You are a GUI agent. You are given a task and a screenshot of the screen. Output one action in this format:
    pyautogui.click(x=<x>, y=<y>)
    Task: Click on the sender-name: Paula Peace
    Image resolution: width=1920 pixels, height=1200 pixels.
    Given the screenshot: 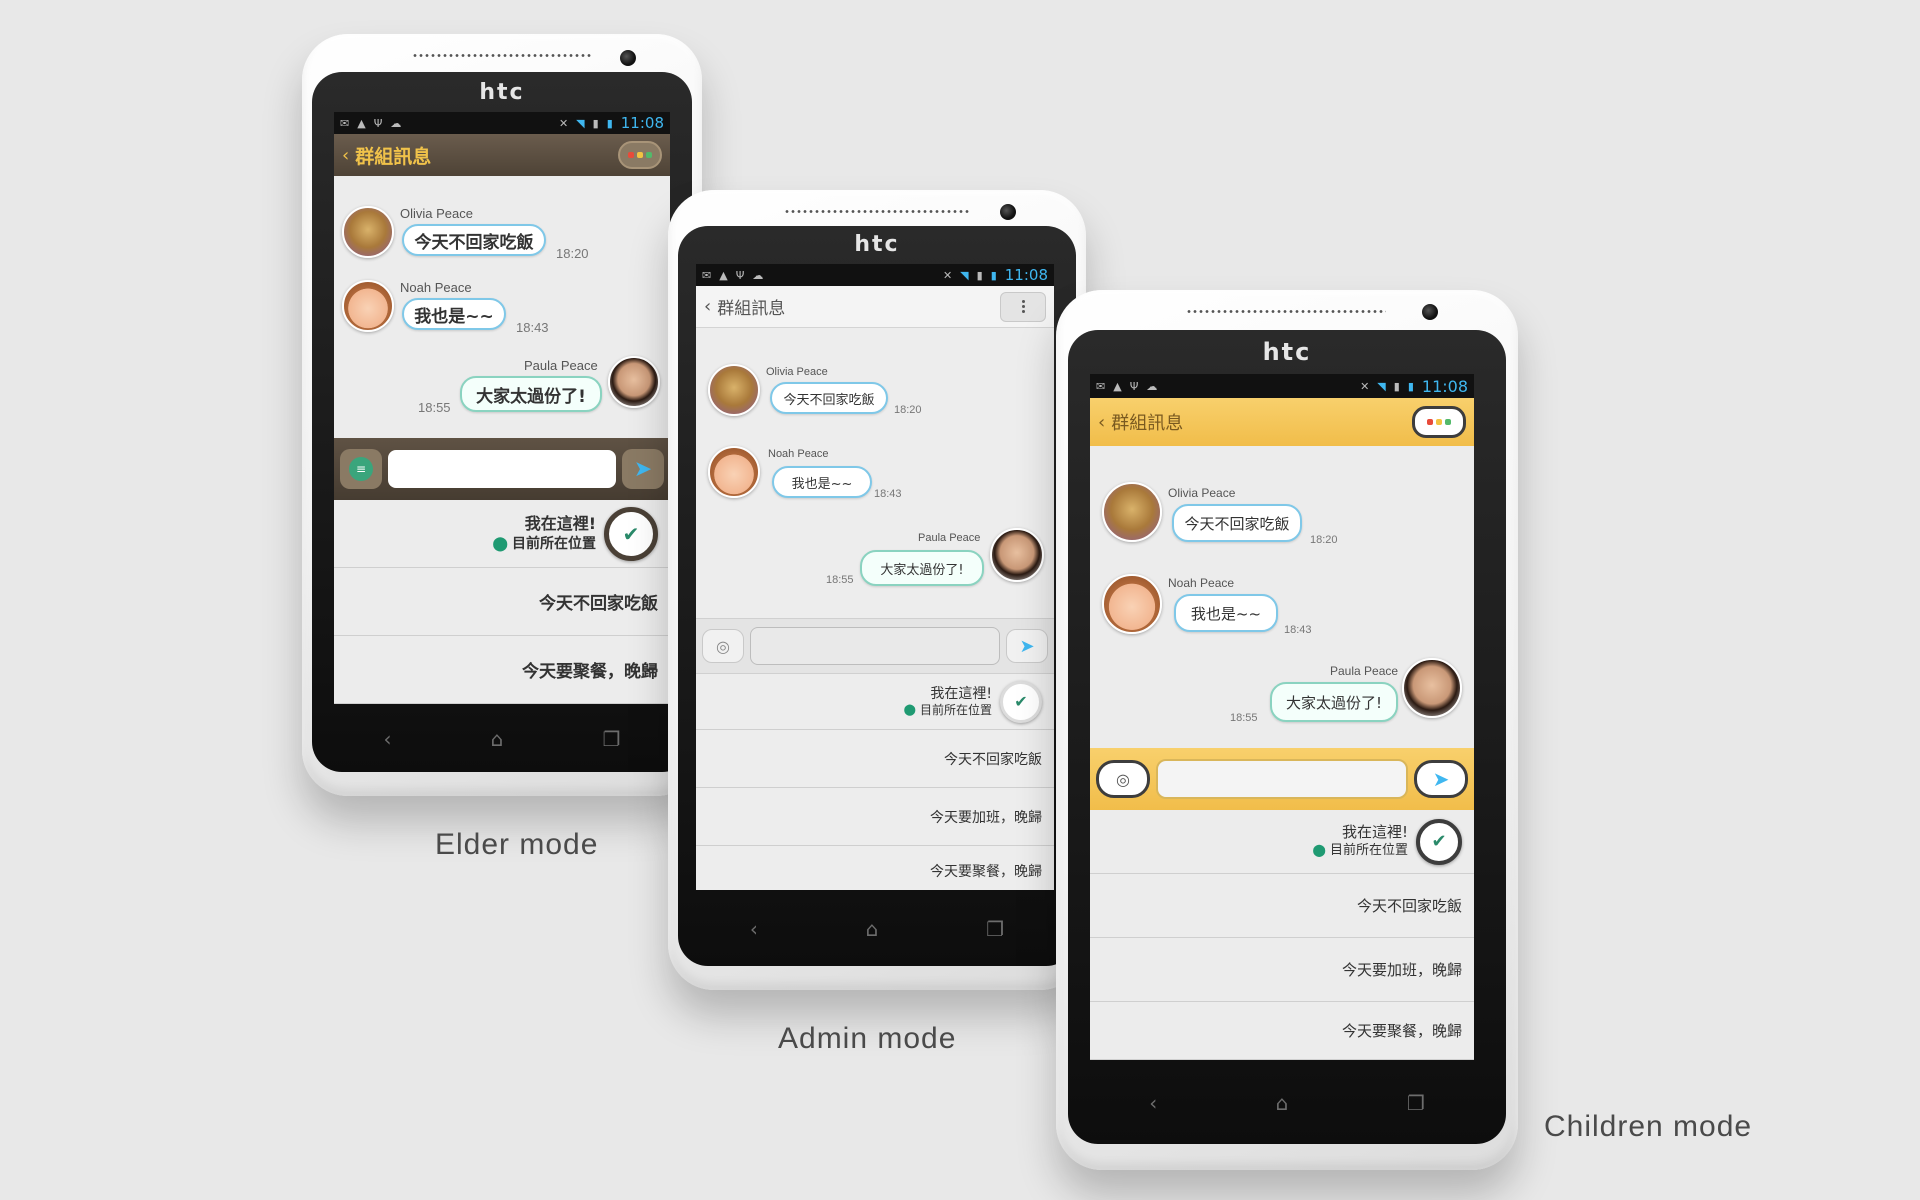 What is the action you would take?
    pyautogui.click(x=1364, y=671)
    